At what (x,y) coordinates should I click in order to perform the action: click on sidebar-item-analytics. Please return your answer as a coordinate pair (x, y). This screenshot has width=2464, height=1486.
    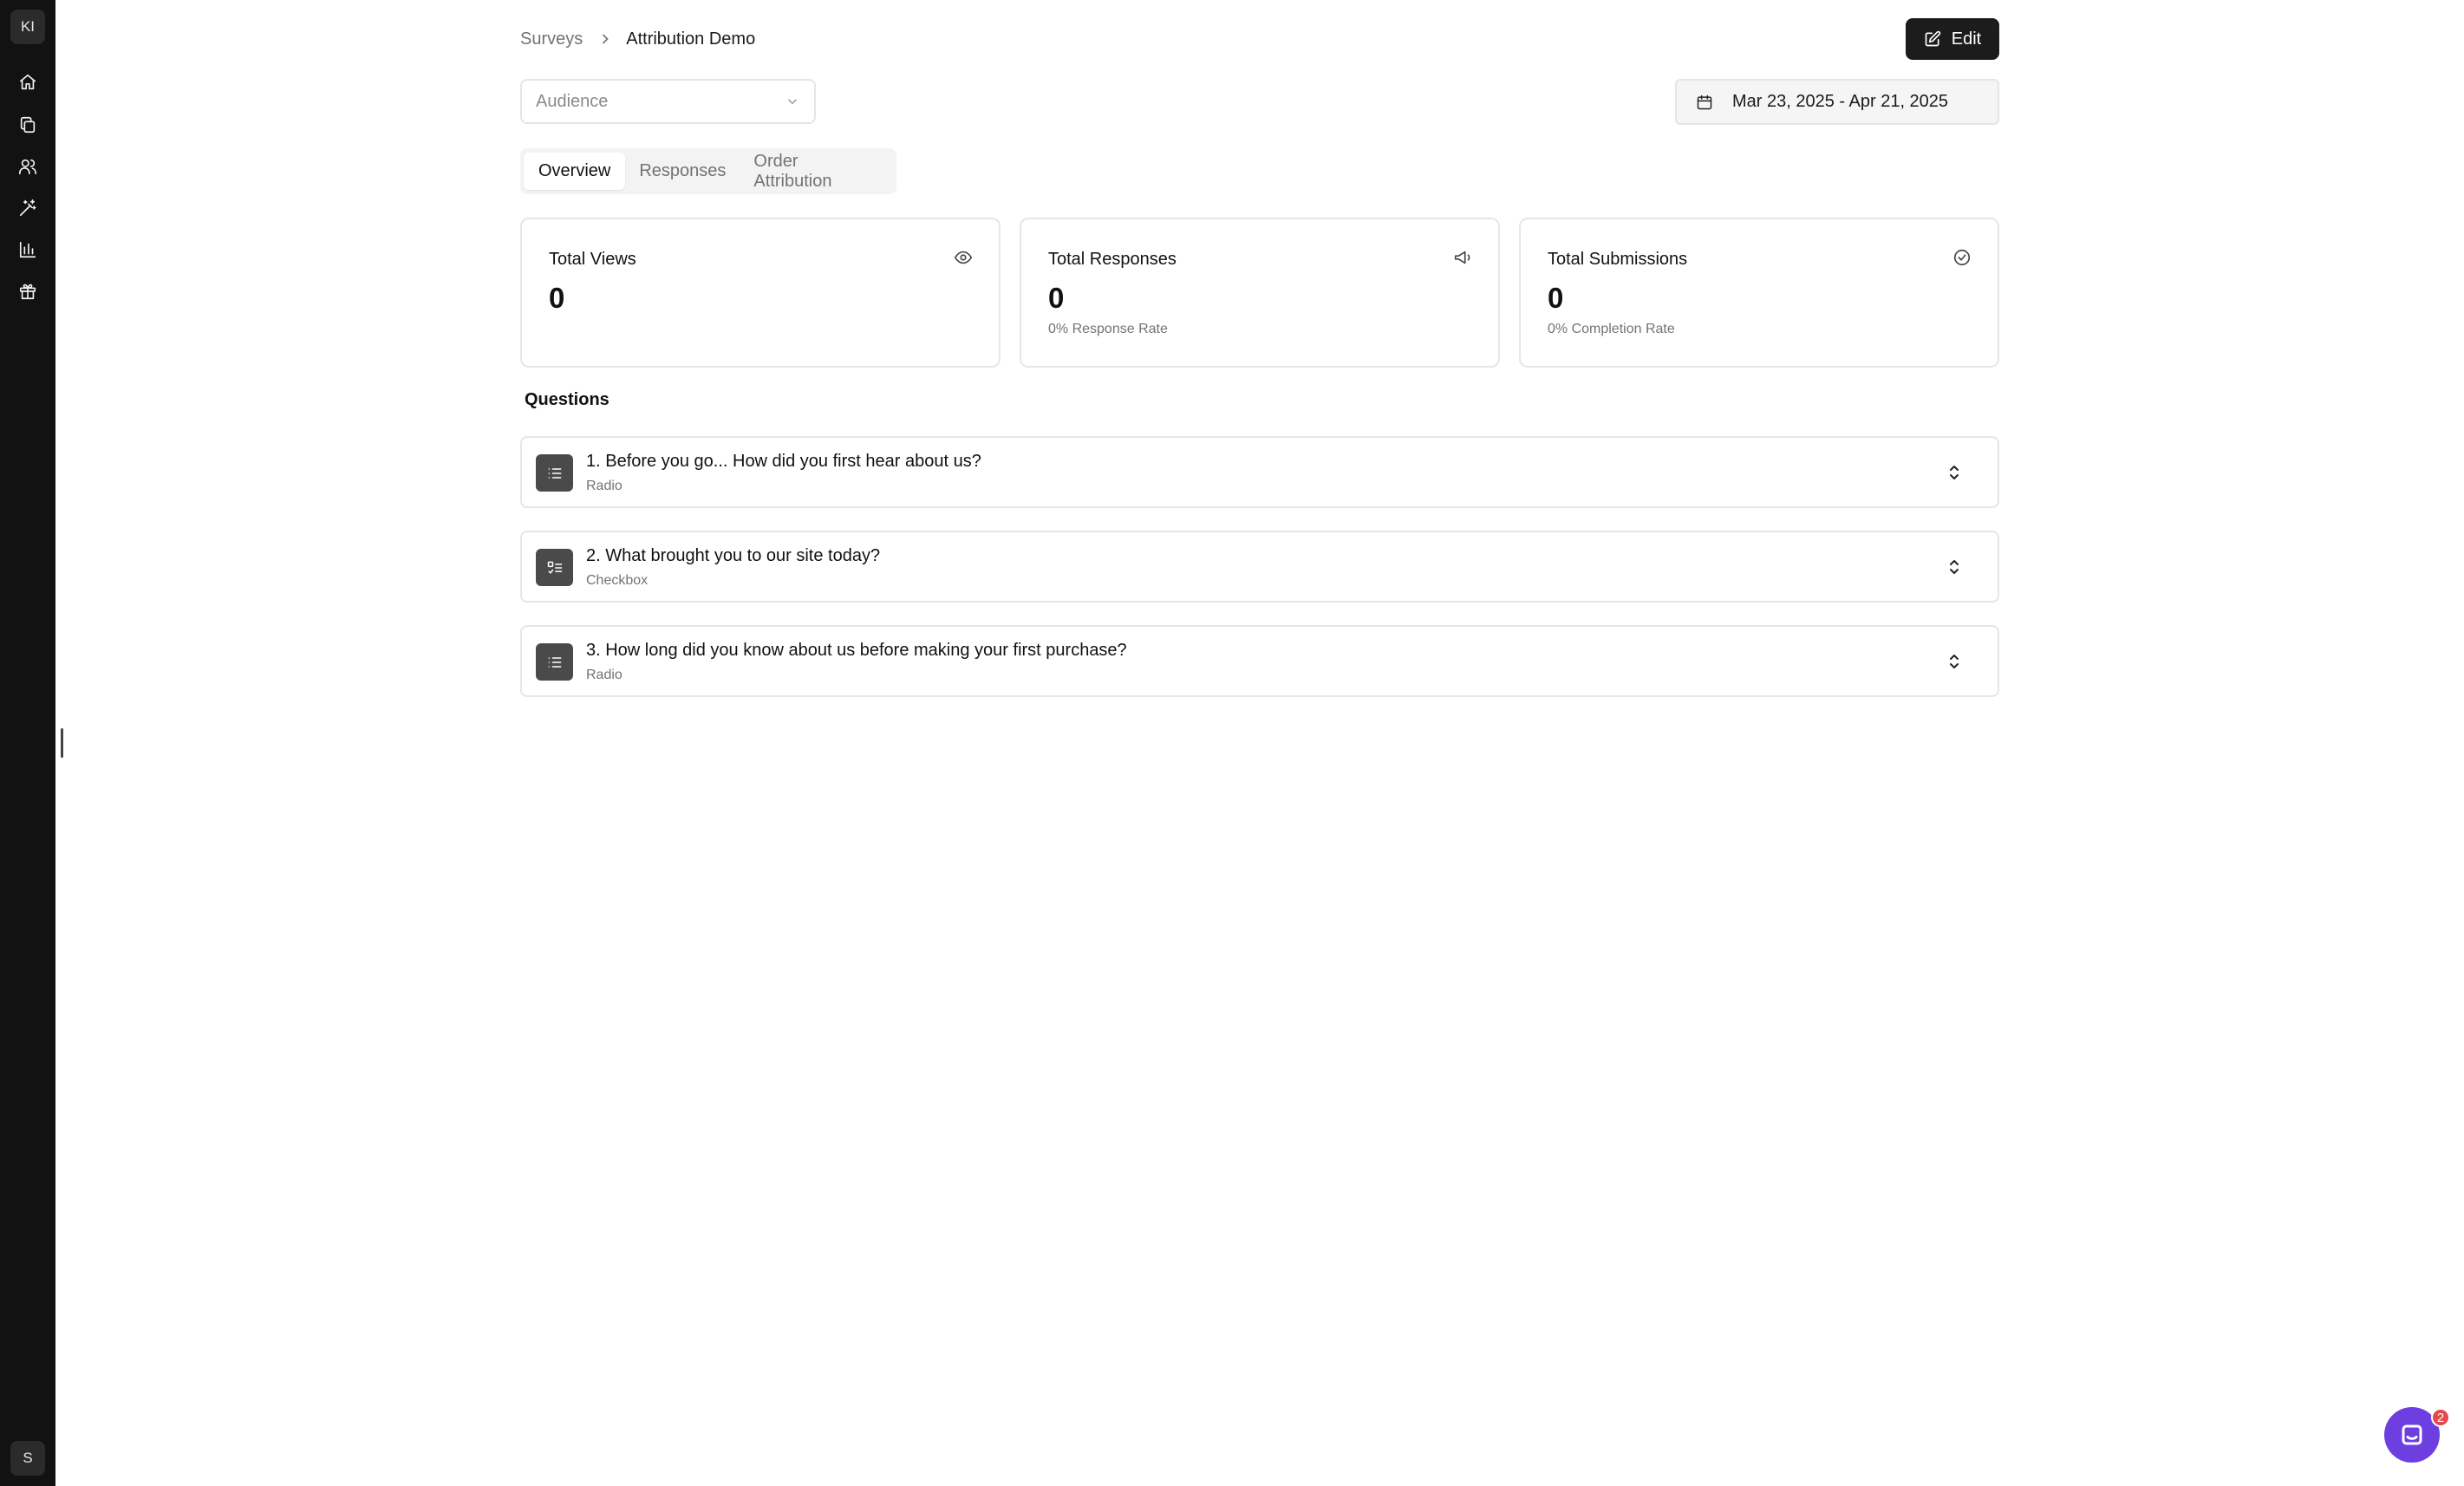
    Looking at the image, I should click on (28, 250).